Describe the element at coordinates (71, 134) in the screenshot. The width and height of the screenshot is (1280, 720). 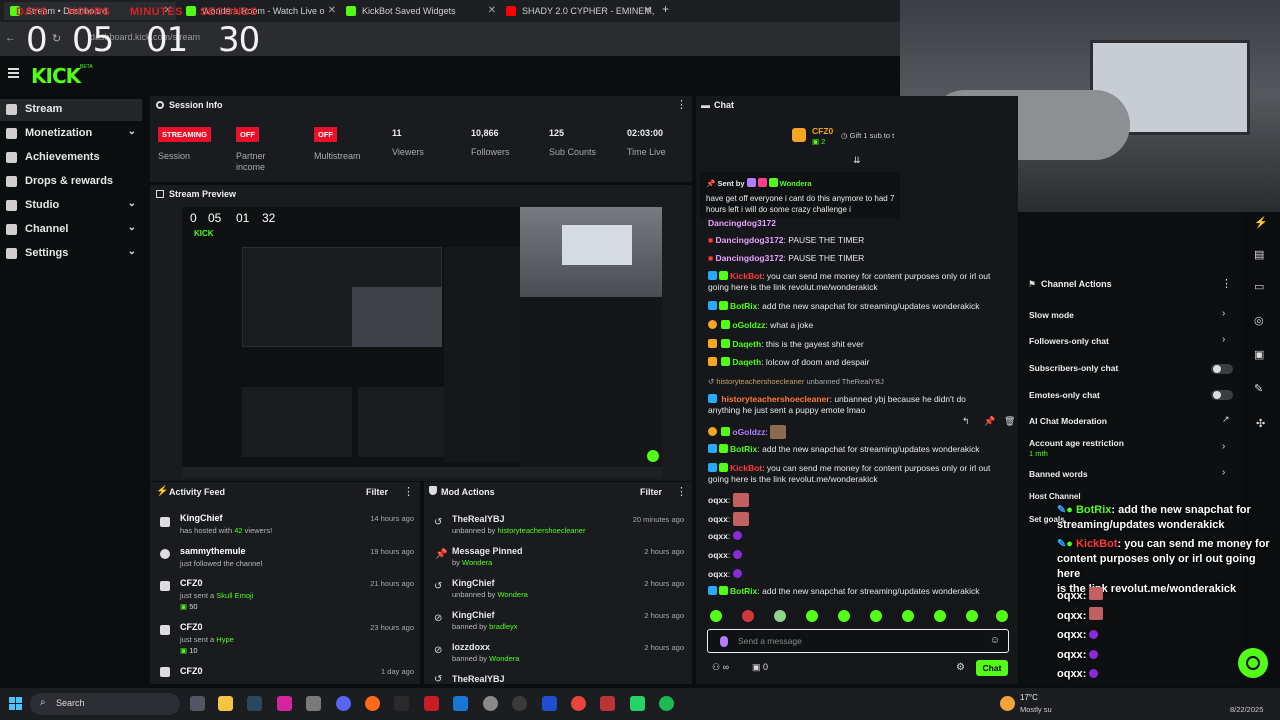
I see `sidebar-item-monetization: Monetization ⌄` at that location.